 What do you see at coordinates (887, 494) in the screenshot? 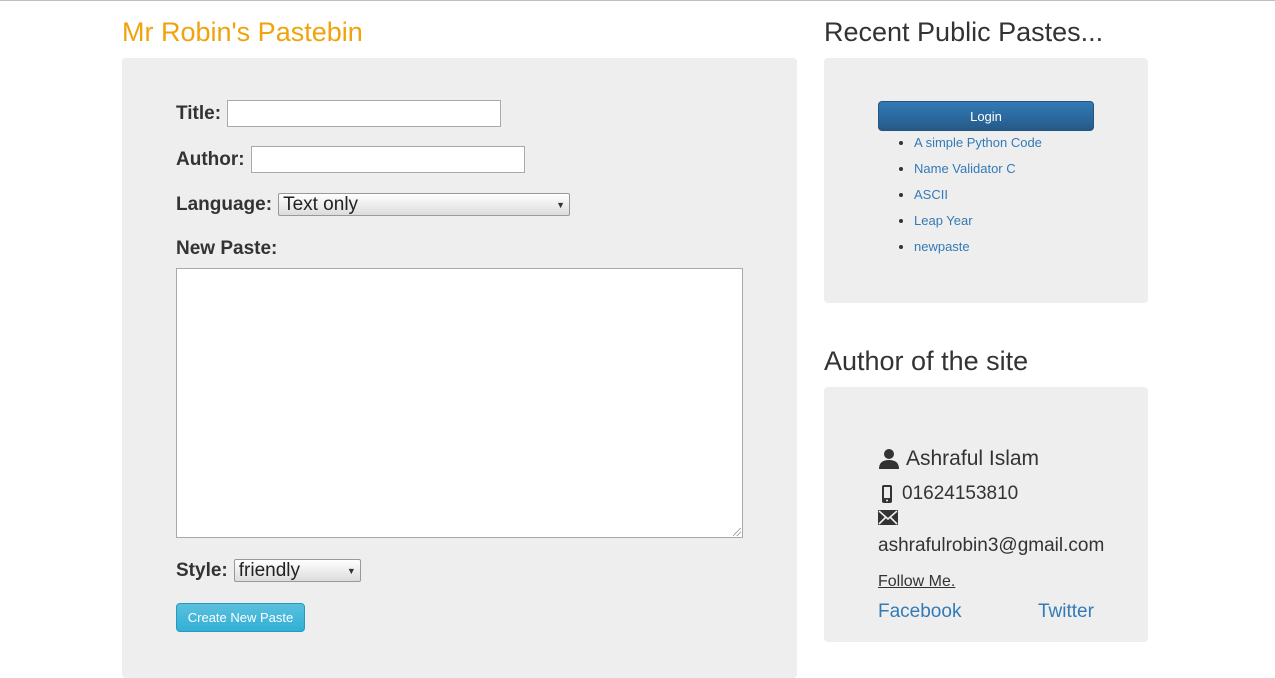
I see `mobile-phone-icon` at bounding box center [887, 494].